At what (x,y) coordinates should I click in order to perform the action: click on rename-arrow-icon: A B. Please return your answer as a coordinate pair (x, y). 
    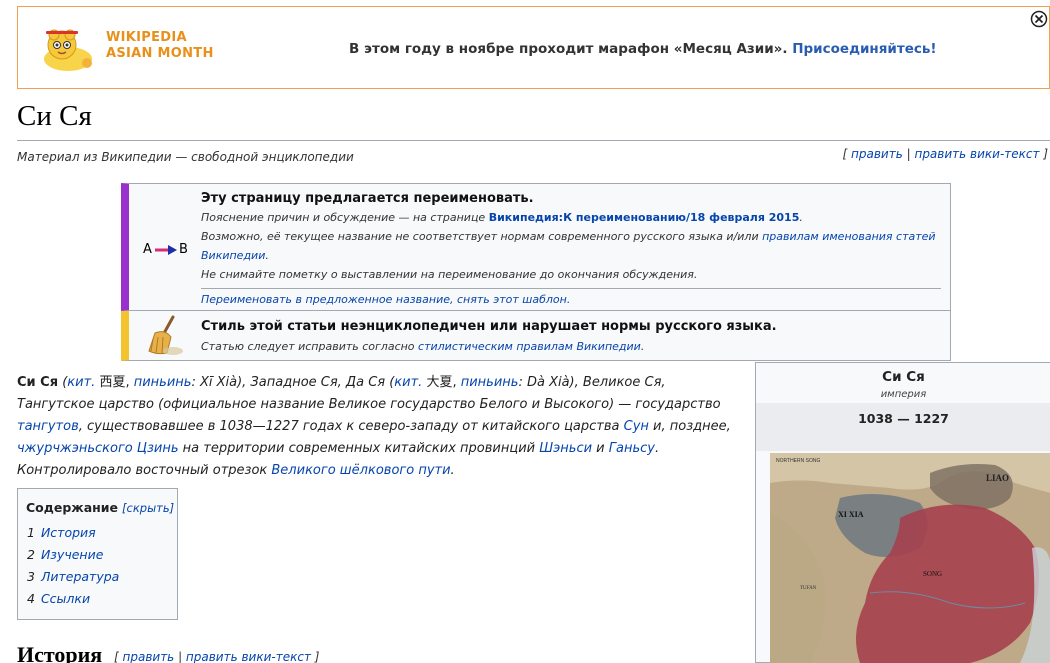
    Looking at the image, I should click on (167, 250).